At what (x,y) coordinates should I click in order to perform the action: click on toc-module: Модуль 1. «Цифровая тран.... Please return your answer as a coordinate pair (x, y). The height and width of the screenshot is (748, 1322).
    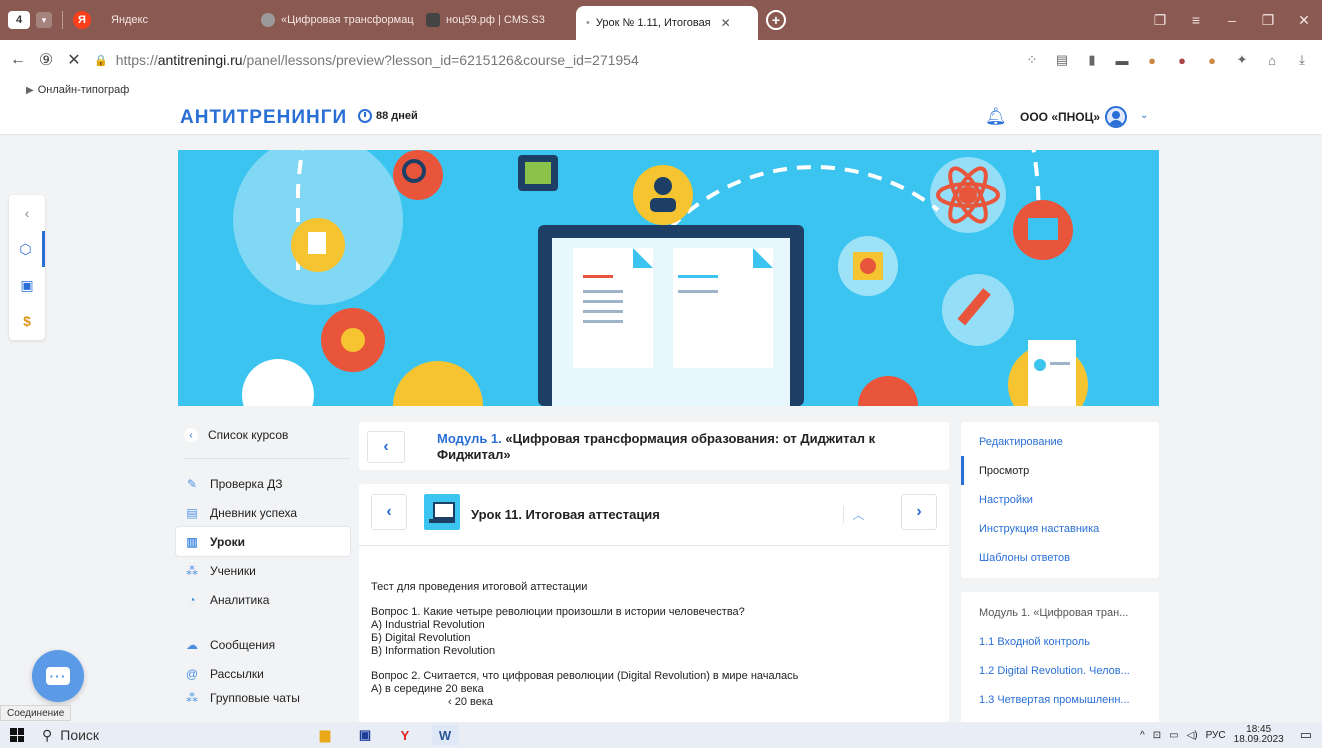
    Looking at the image, I should click on (1060, 612).